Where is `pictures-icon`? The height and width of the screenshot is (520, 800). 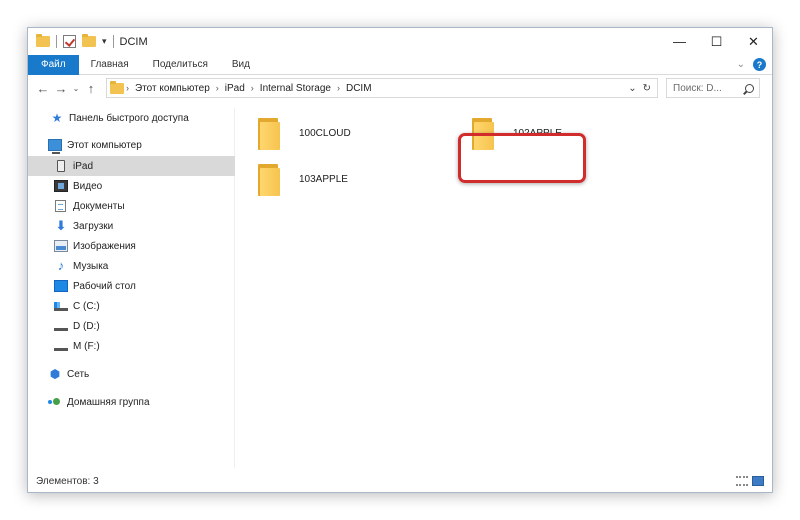 pictures-icon is located at coordinates (61, 246).